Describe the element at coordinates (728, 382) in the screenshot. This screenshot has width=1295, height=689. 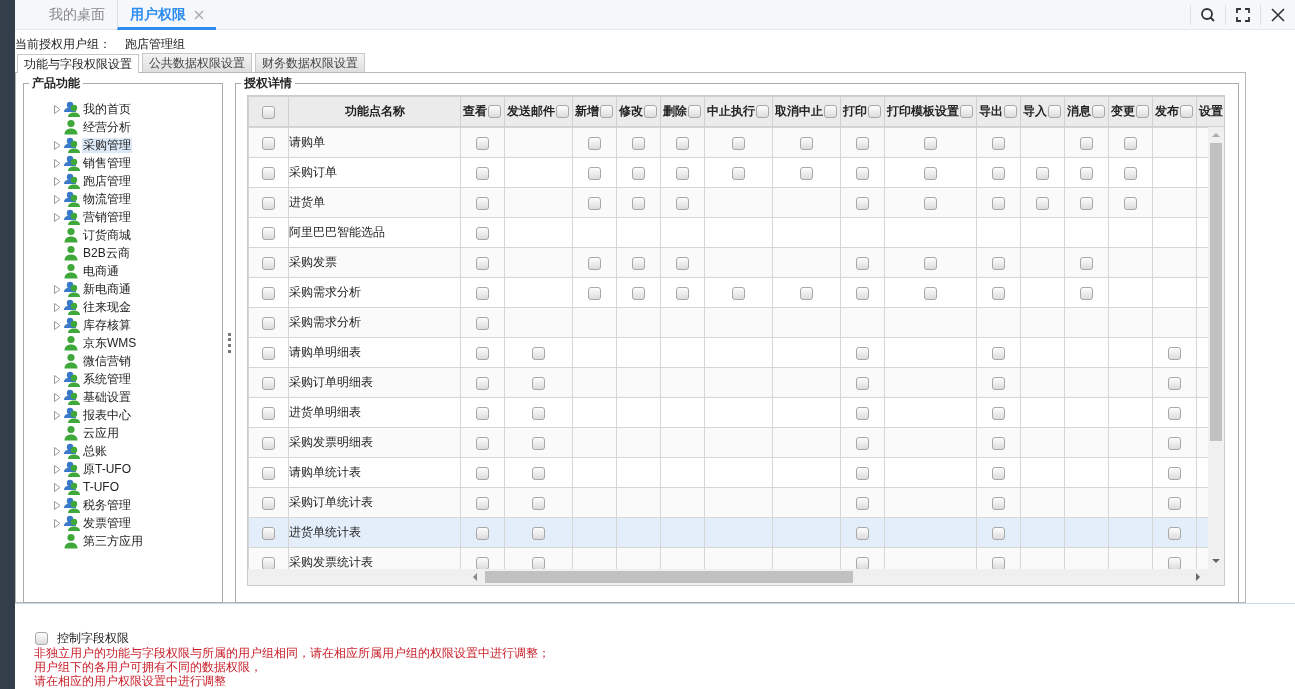
I see `table-row: 采购订单明细表` at that location.